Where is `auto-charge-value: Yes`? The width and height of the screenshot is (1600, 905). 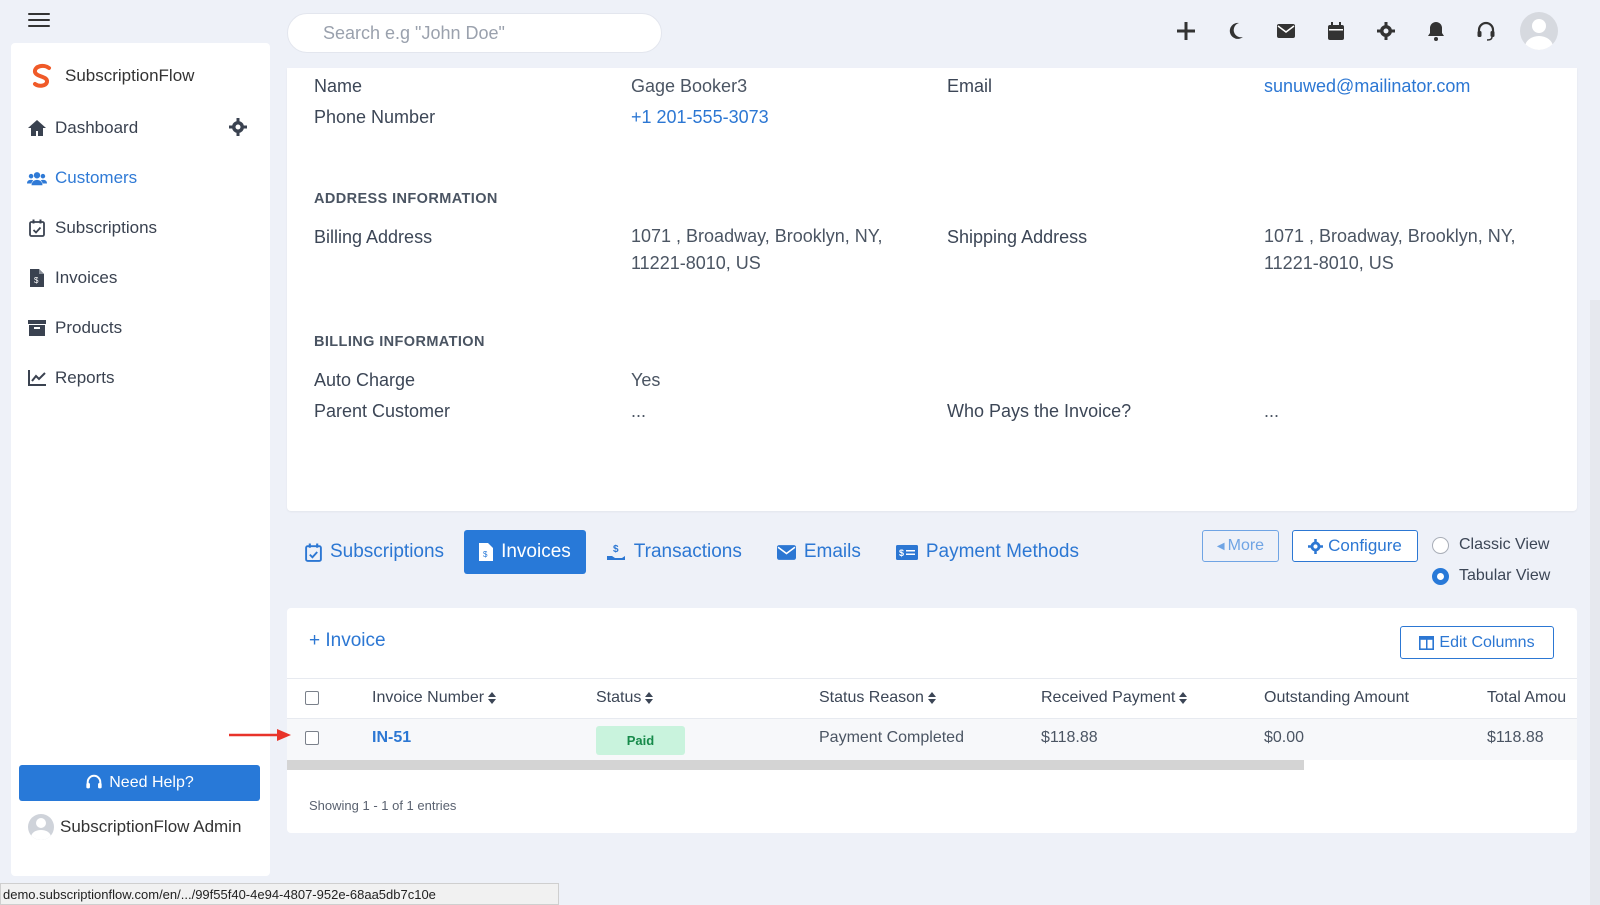 auto-charge-value: Yes is located at coordinates (646, 380).